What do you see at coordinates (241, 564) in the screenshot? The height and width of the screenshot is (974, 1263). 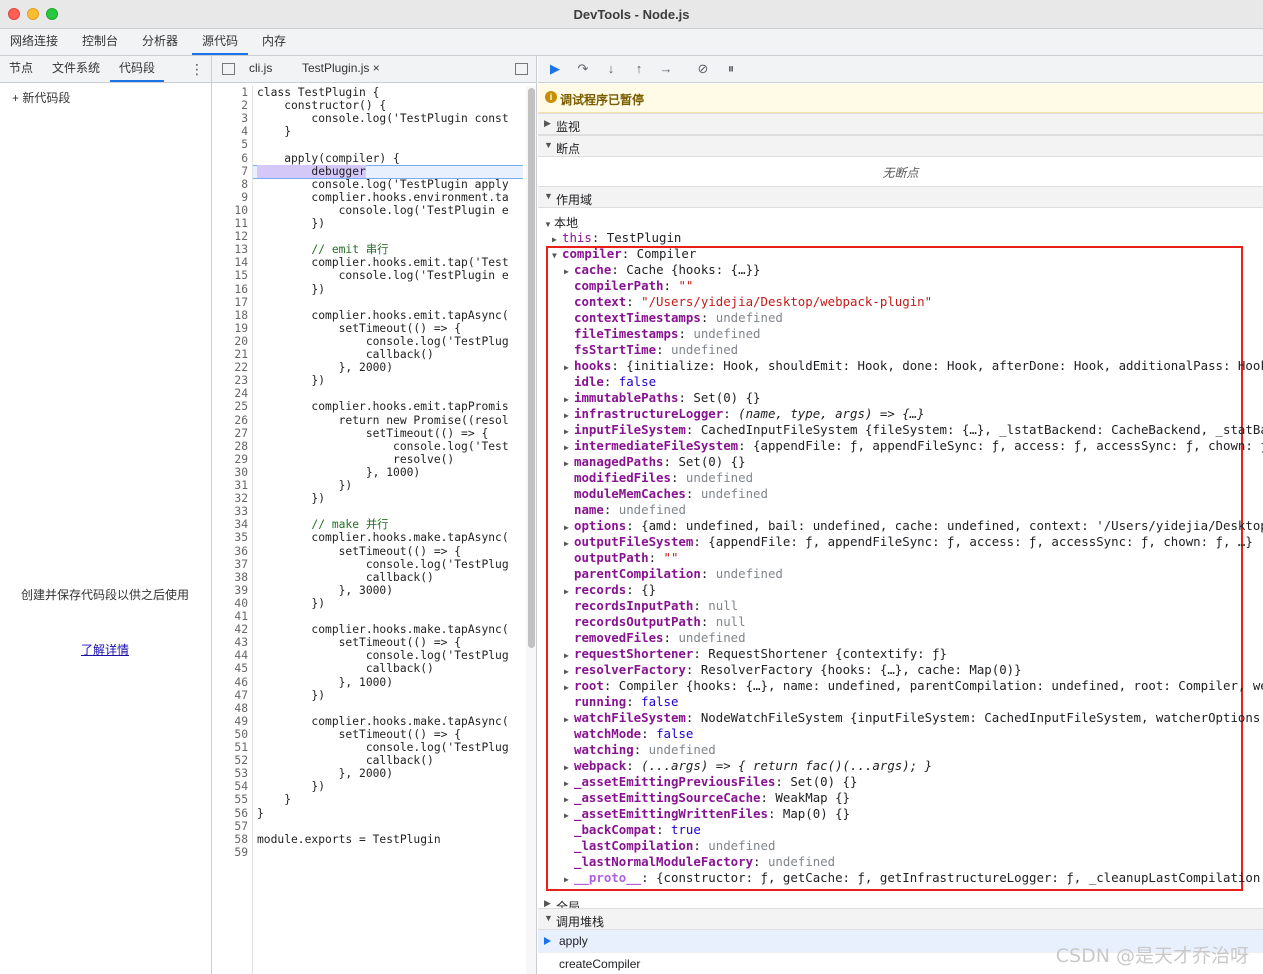 I see `line-number: 37` at bounding box center [241, 564].